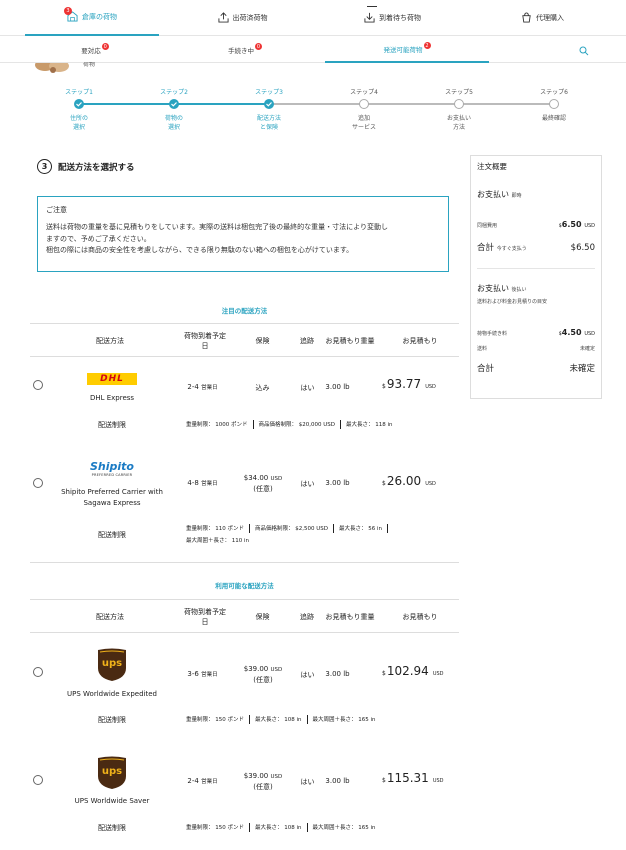 The height and width of the screenshot is (850, 626). I want to click on step-6-name: 最終確認, so click(553, 118).